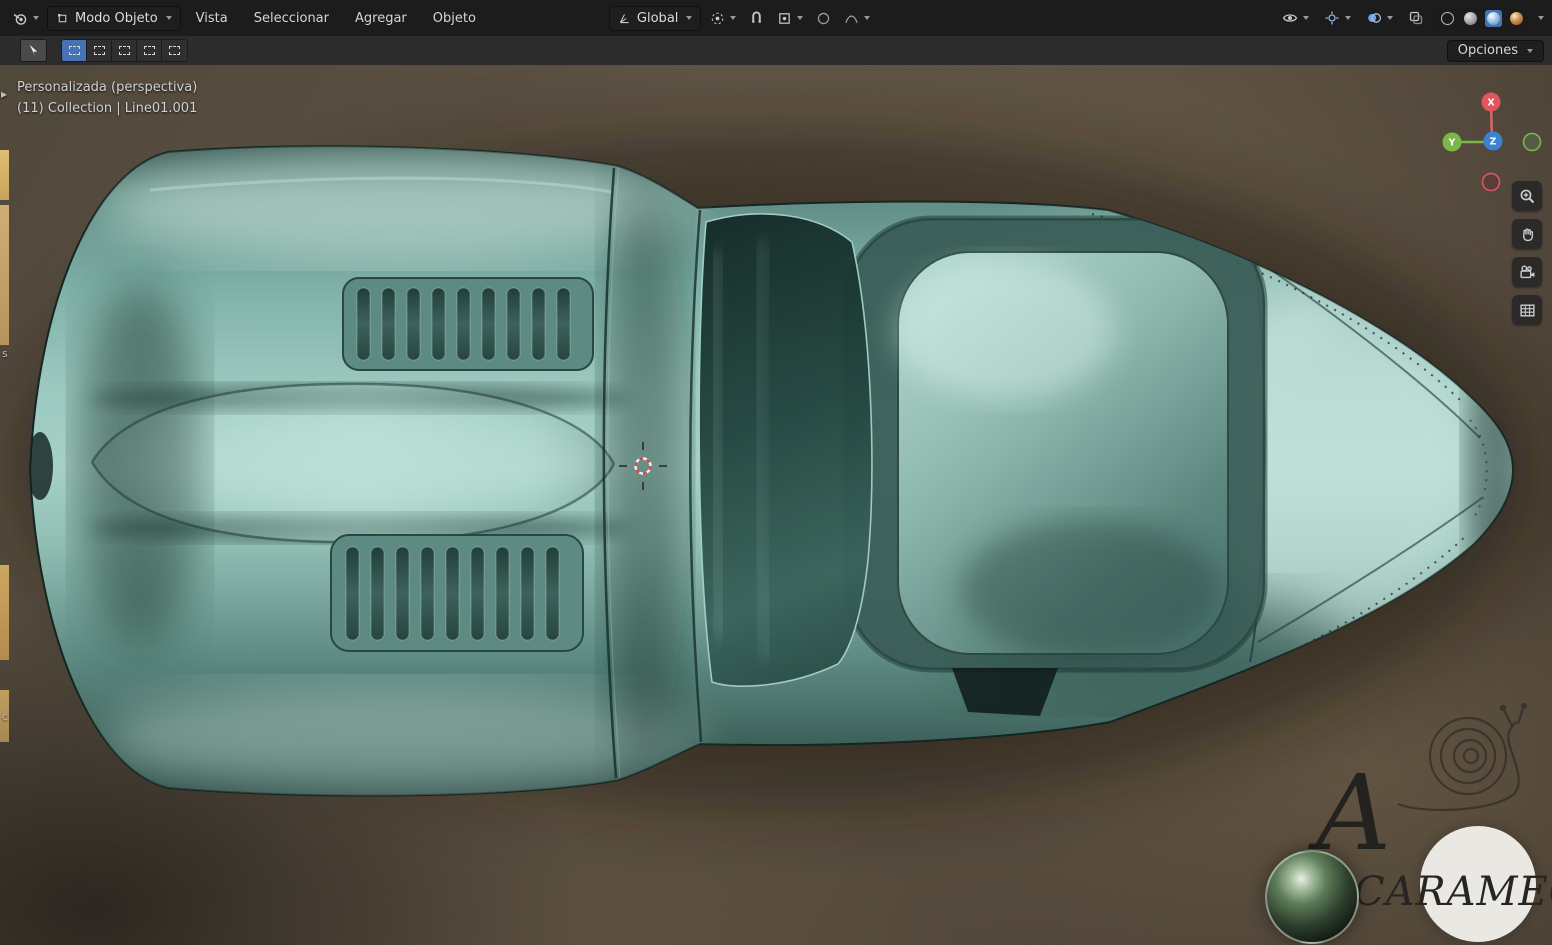 The image size is (1552, 945). I want to click on gizmos-icon, so click(1332, 18).